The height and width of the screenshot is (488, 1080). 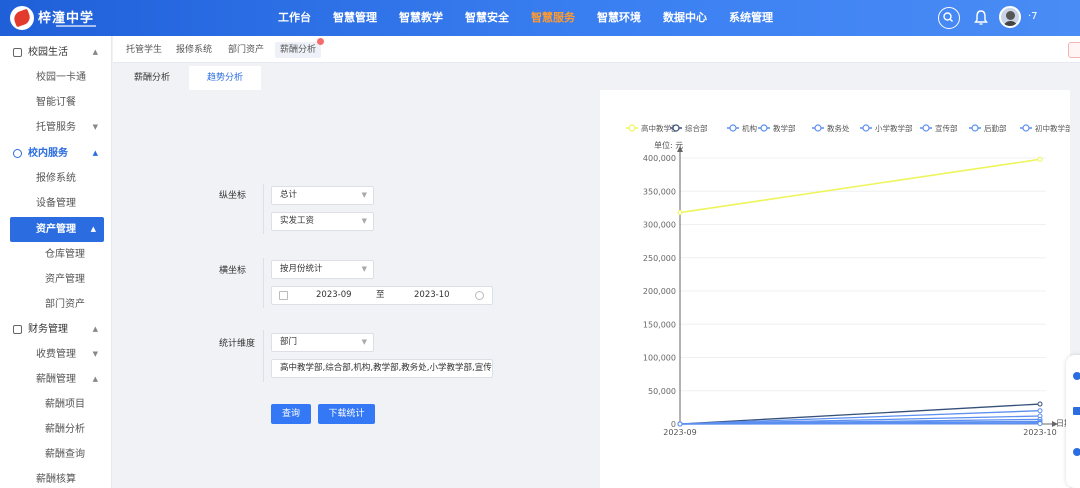 I want to click on sidebar-item-salary-analysis: 薪酬分析, so click(x=55, y=429).